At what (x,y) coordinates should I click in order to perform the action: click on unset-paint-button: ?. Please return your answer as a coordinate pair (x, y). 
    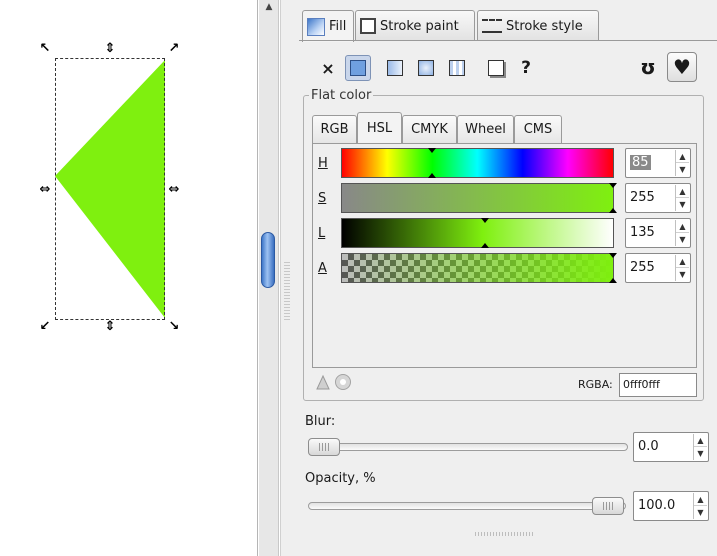
    Looking at the image, I should click on (526, 68).